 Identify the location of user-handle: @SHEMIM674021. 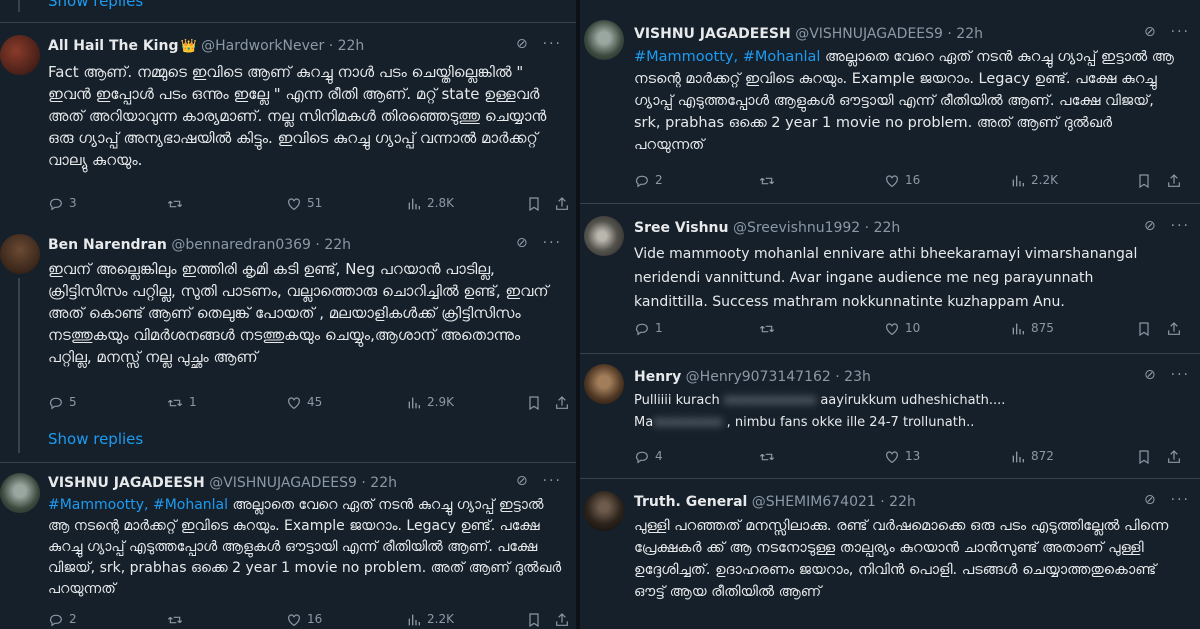
(814, 502).